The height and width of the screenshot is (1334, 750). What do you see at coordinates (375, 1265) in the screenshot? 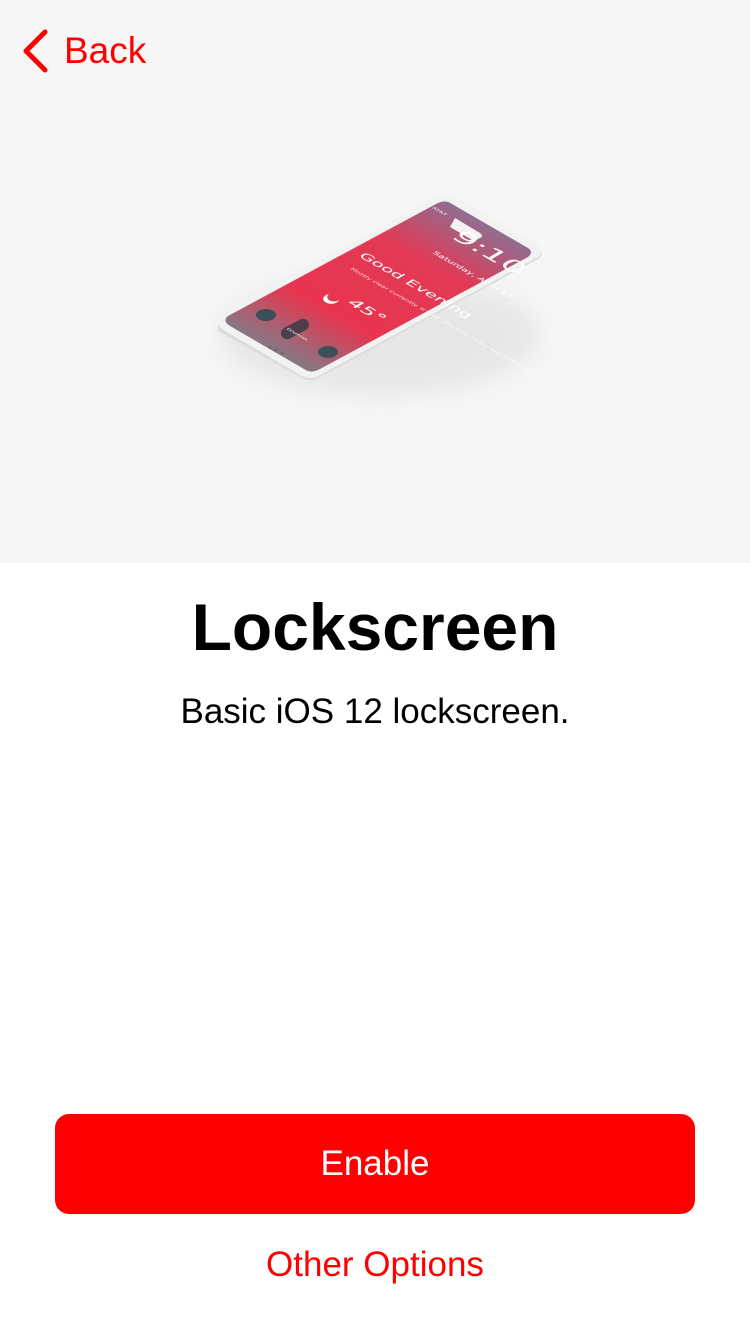
I see `other-options-link: Other Options` at bounding box center [375, 1265].